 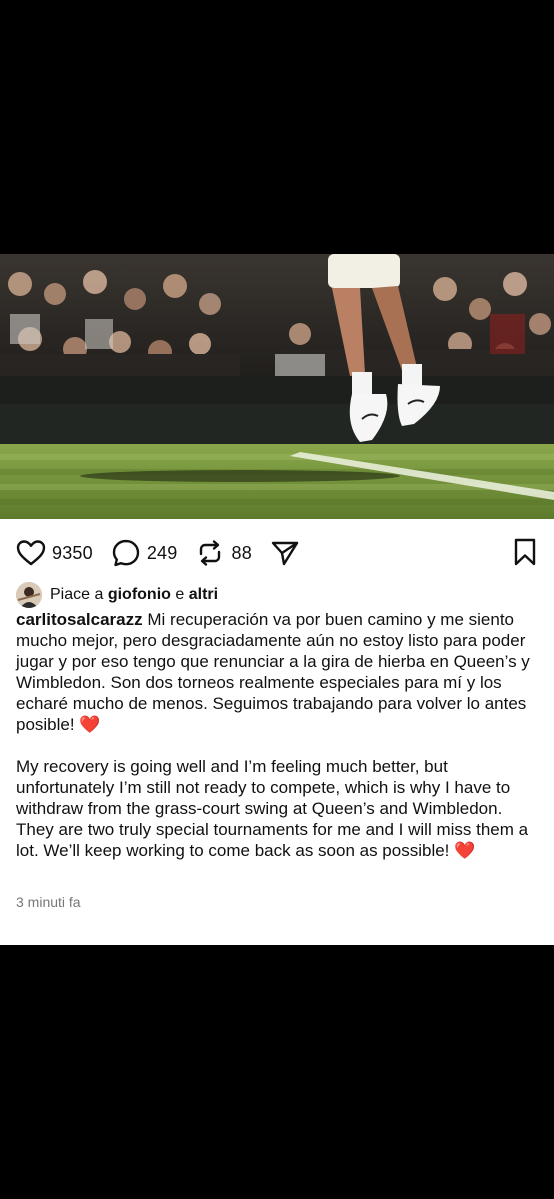 I want to click on like-count: 9350, so click(x=72, y=552).